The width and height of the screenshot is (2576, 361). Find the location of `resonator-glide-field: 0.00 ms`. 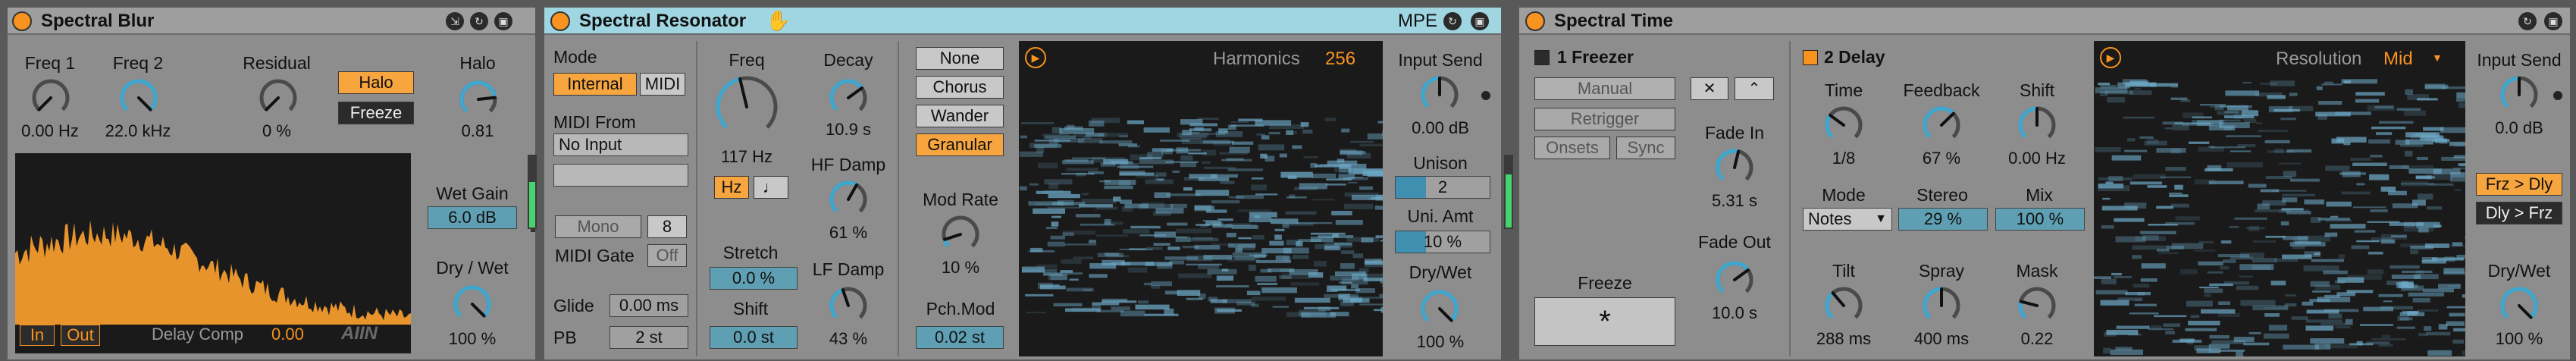

resonator-glide-field: 0.00 ms is located at coordinates (649, 305).